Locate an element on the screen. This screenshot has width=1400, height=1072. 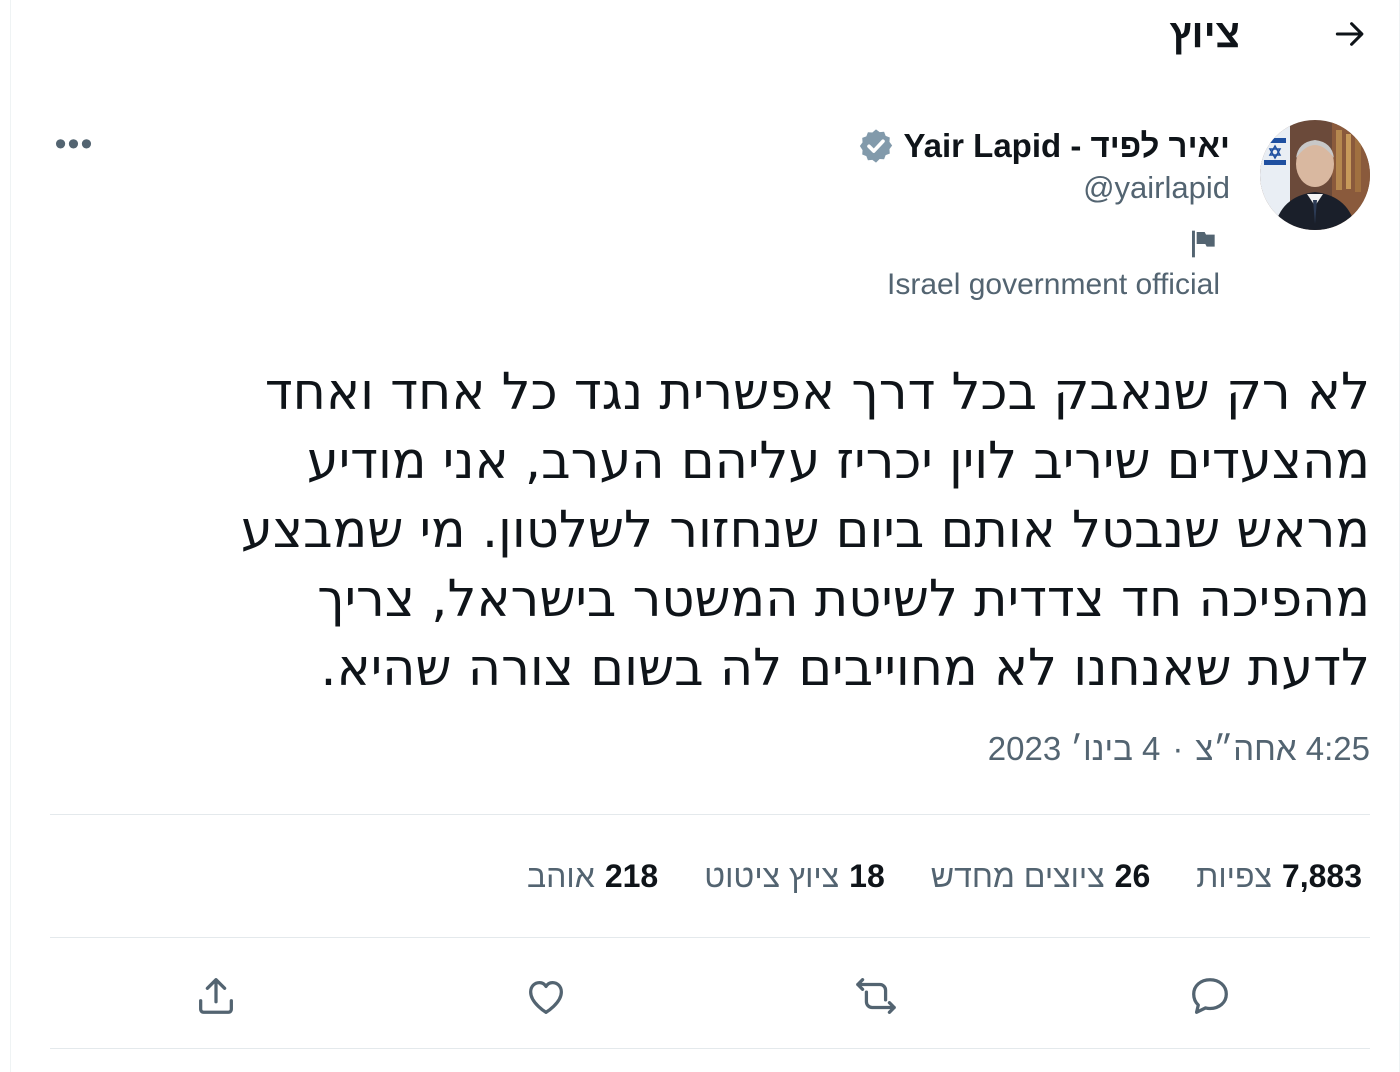
like-icon is located at coordinates (546, 997).